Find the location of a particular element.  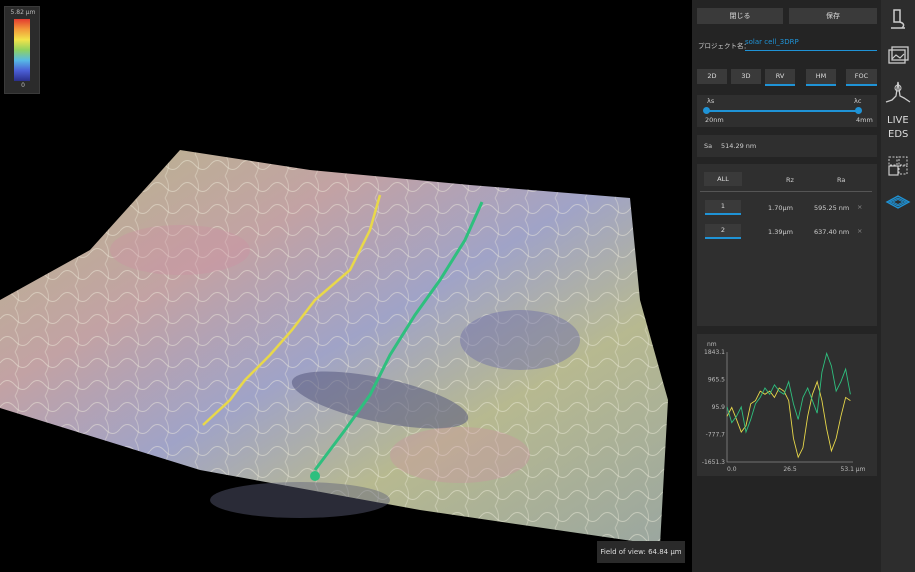

live-label: LIVE is located at coordinates (898, 120).